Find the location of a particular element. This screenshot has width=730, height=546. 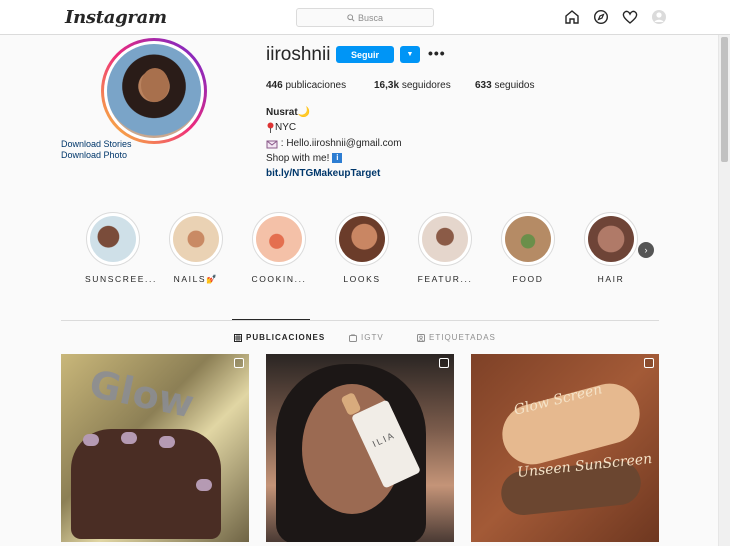

tab-igtv: IGTV is located at coordinates (366, 337).